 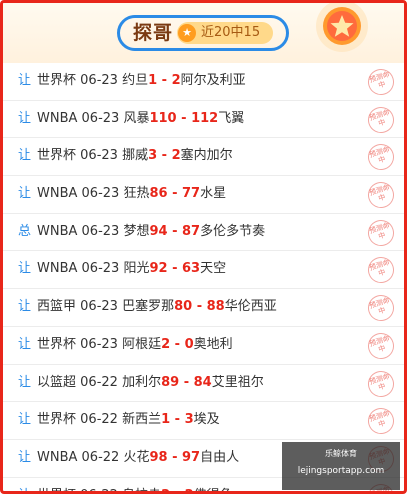 I want to click on home-score: 98, so click(x=158, y=457).